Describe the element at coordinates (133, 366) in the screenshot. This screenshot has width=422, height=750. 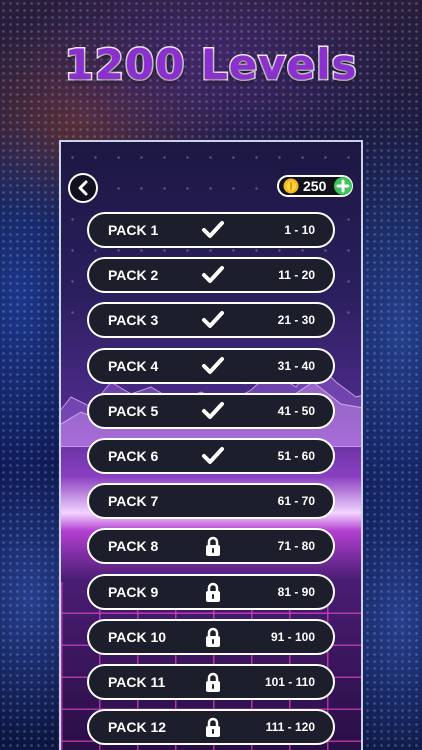
I see `pack-name: PACK 4` at that location.